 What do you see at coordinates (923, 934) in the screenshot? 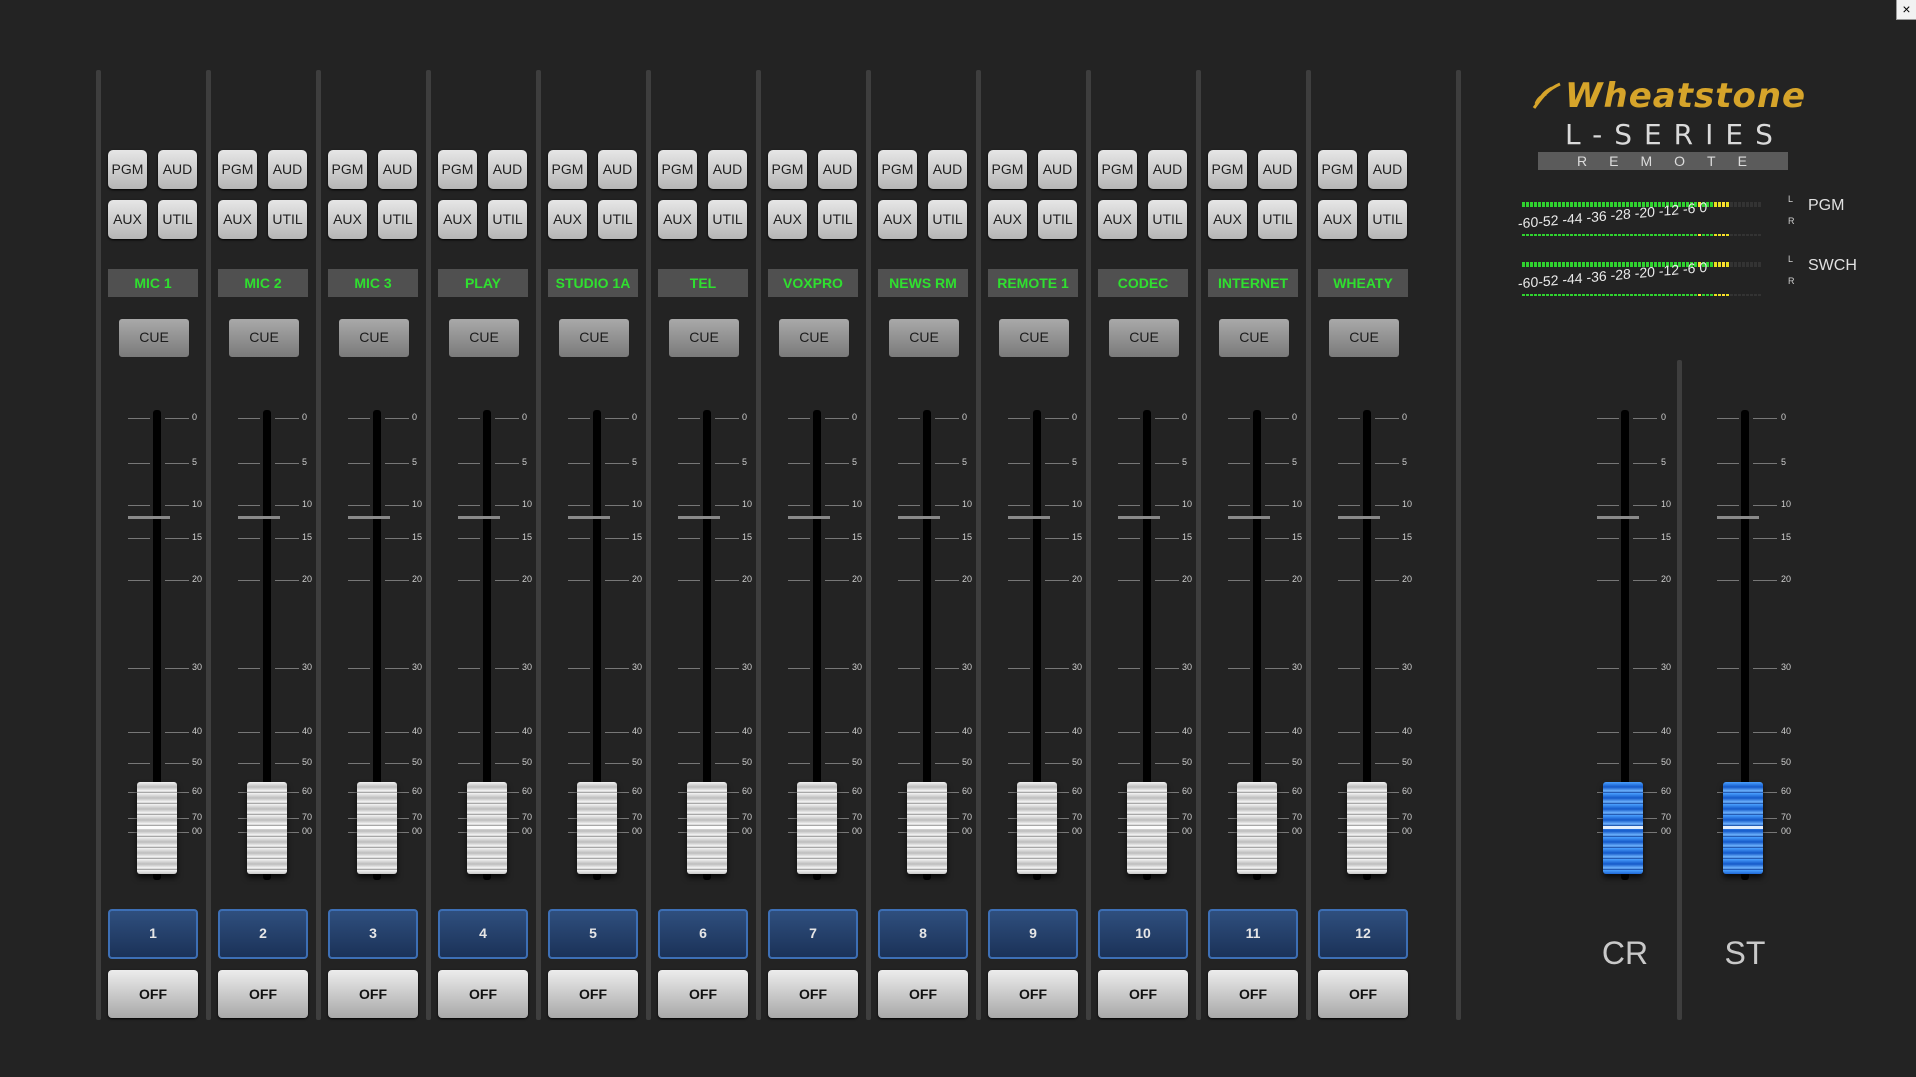
I see `channel-number-button: 8` at bounding box center [923, 934].